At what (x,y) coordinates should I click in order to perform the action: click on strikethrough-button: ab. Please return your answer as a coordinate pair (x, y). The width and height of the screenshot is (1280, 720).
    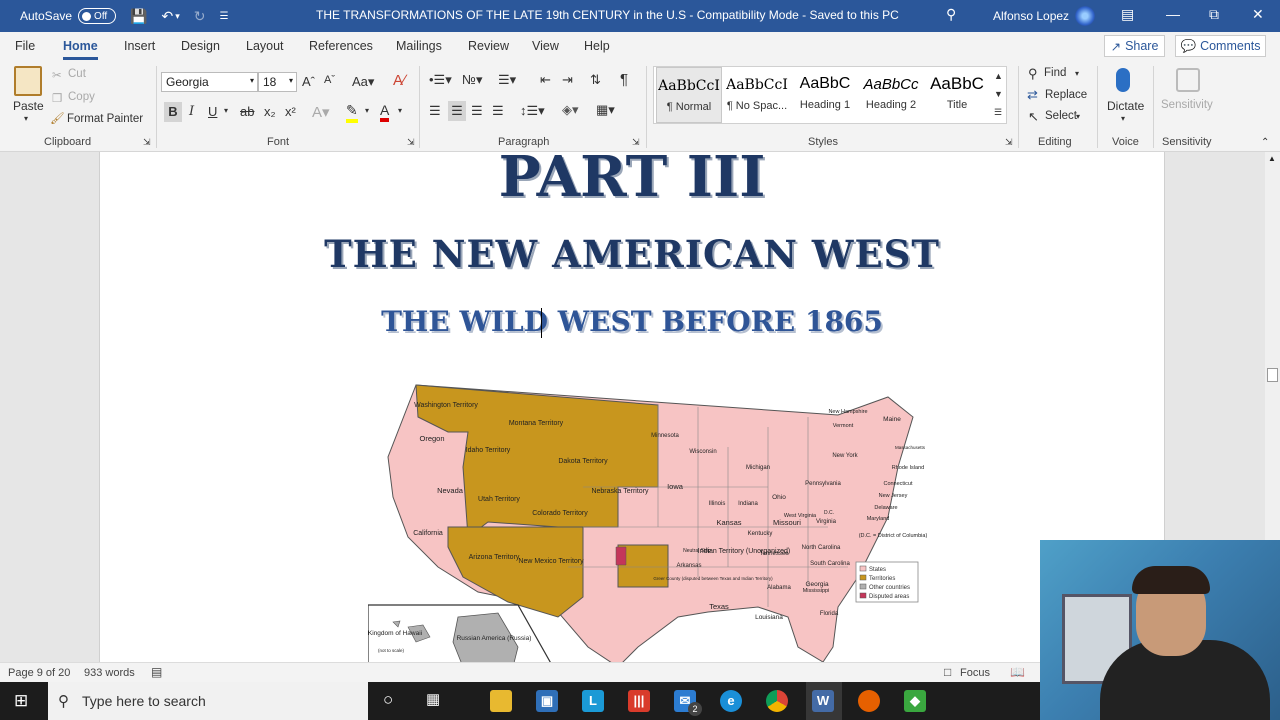
    Looking at the image, I should click on (247, 111).